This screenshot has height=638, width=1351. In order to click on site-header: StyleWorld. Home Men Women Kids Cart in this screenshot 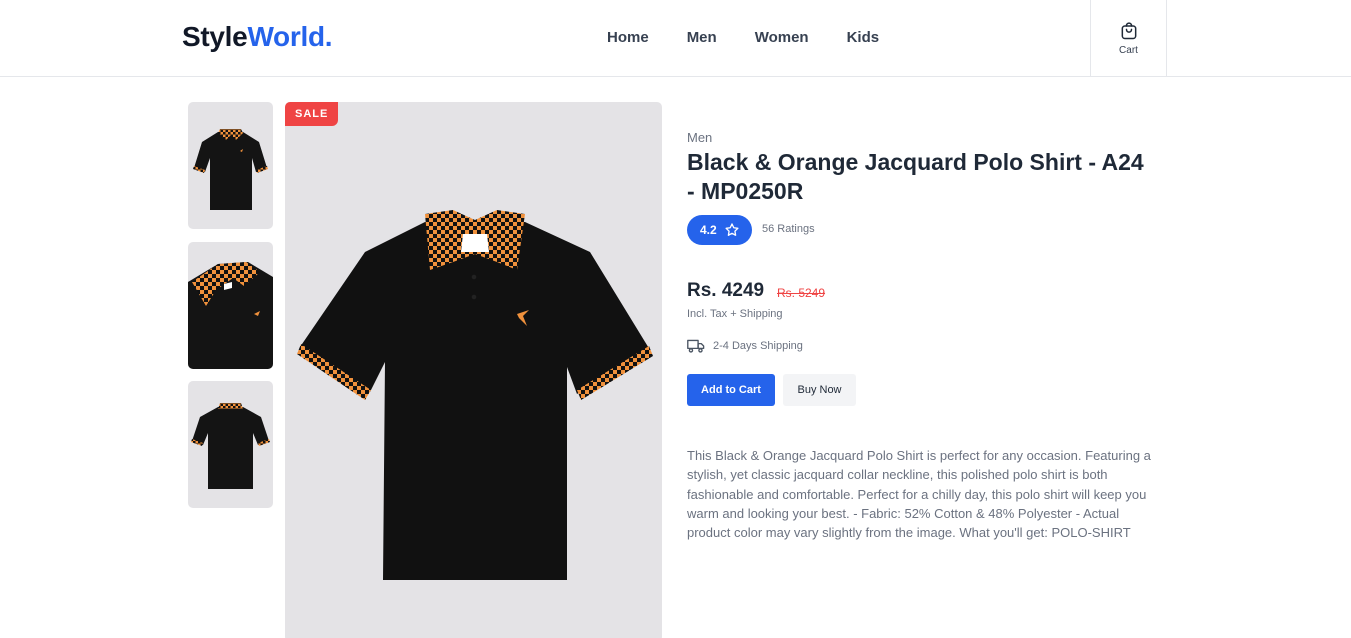, I will do `click(675, 38)`.